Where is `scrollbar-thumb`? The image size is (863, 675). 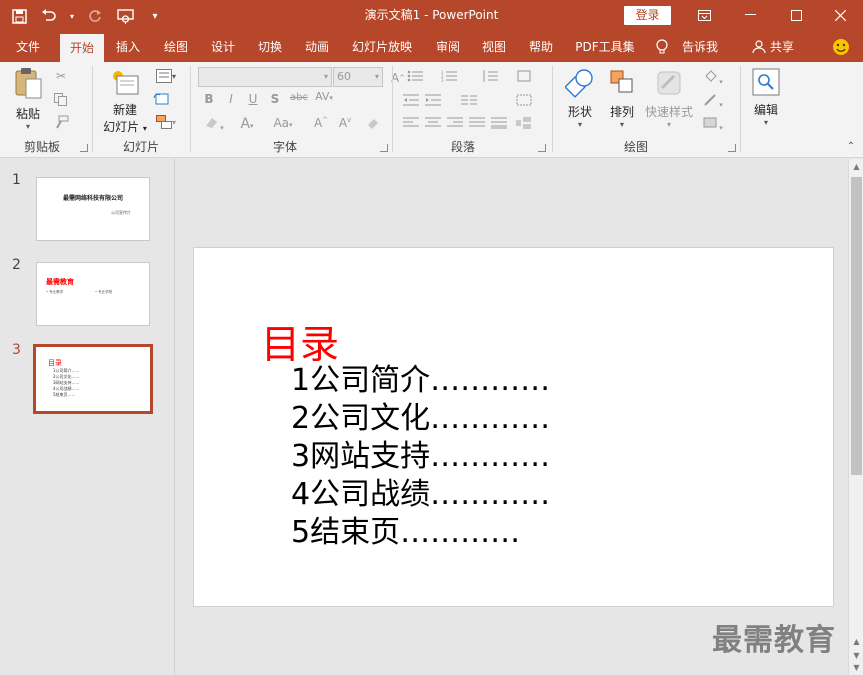
scrollbar-thumb is located at coordinates (856, 326).